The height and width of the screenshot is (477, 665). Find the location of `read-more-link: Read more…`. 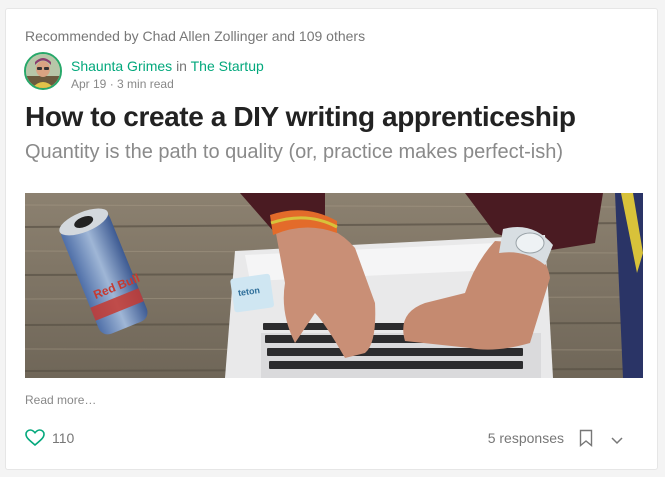

read-more-link: Read more… is located at coordinates (60, 400).